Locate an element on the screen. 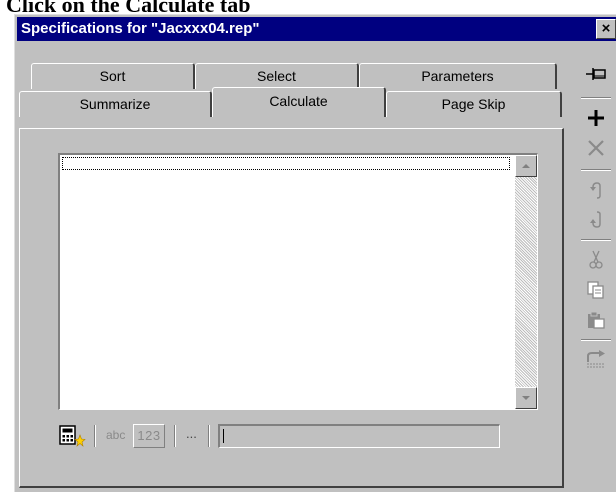 The height and width of the screenshot is (492, 616). move-down-button is located at coordinates (596, 220).